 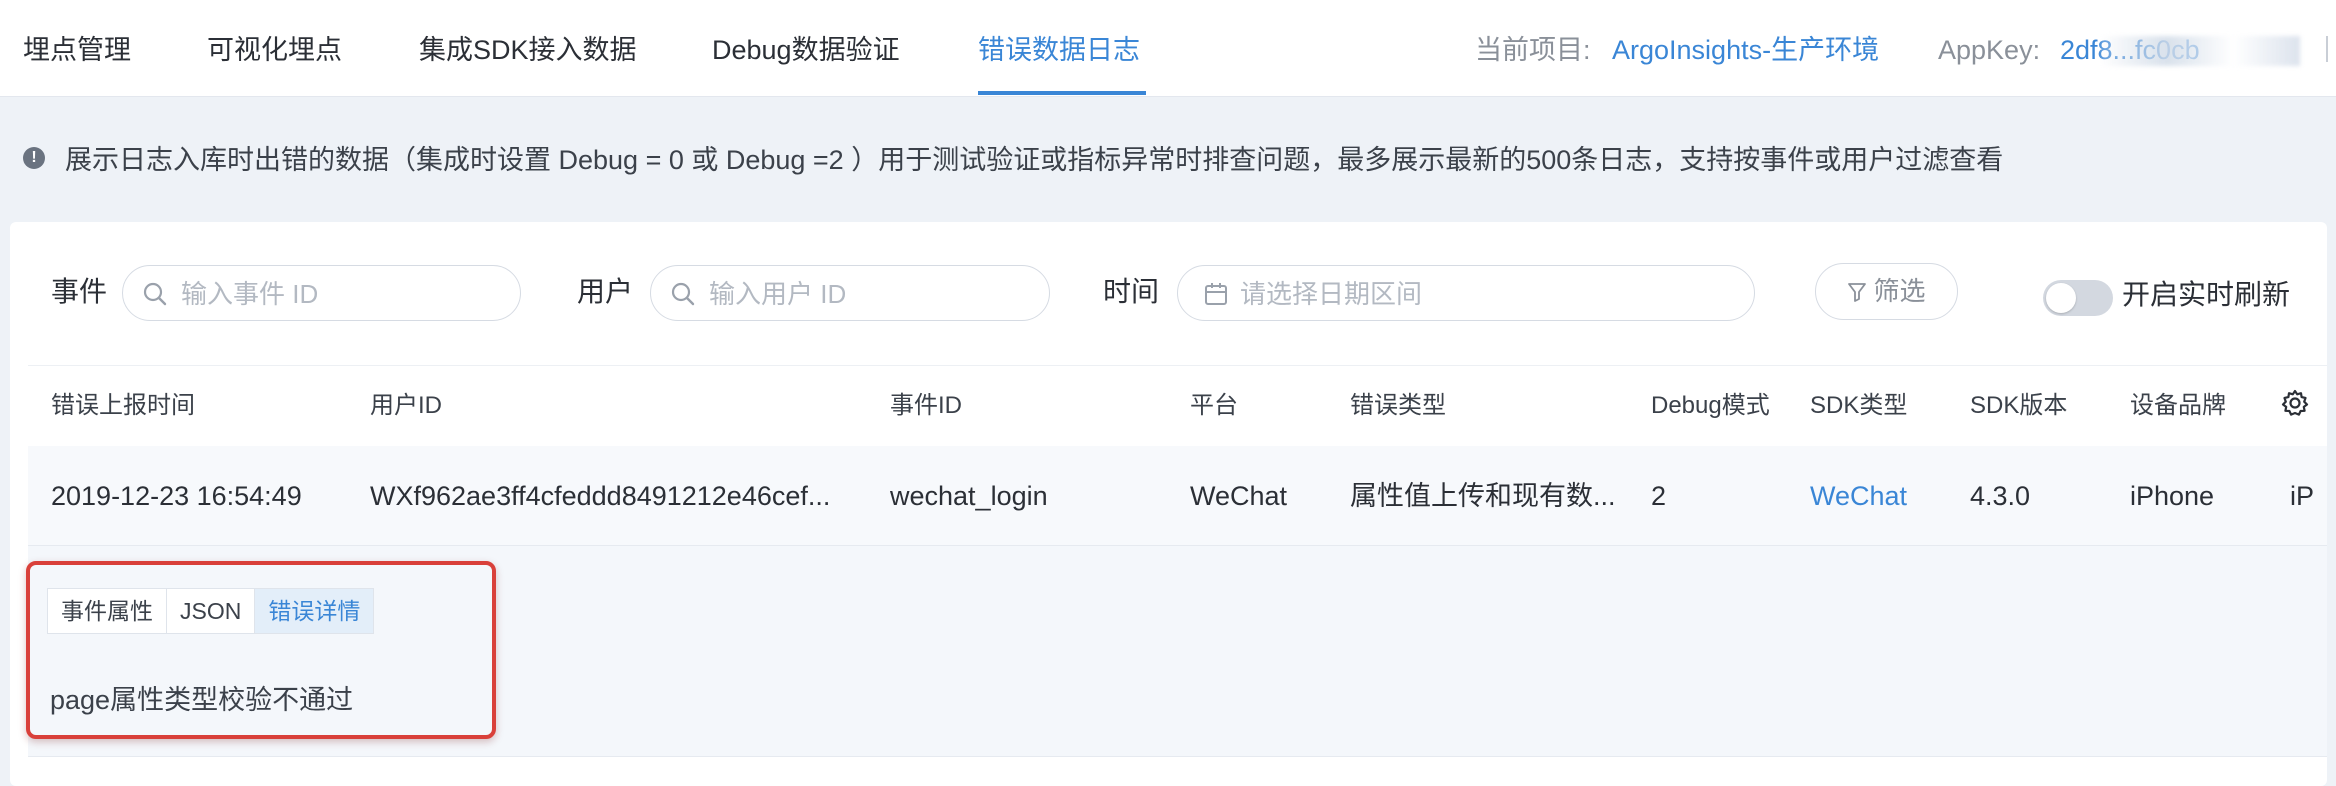 I want to click on column-header: 事件ID, so click(x=926, y=406).